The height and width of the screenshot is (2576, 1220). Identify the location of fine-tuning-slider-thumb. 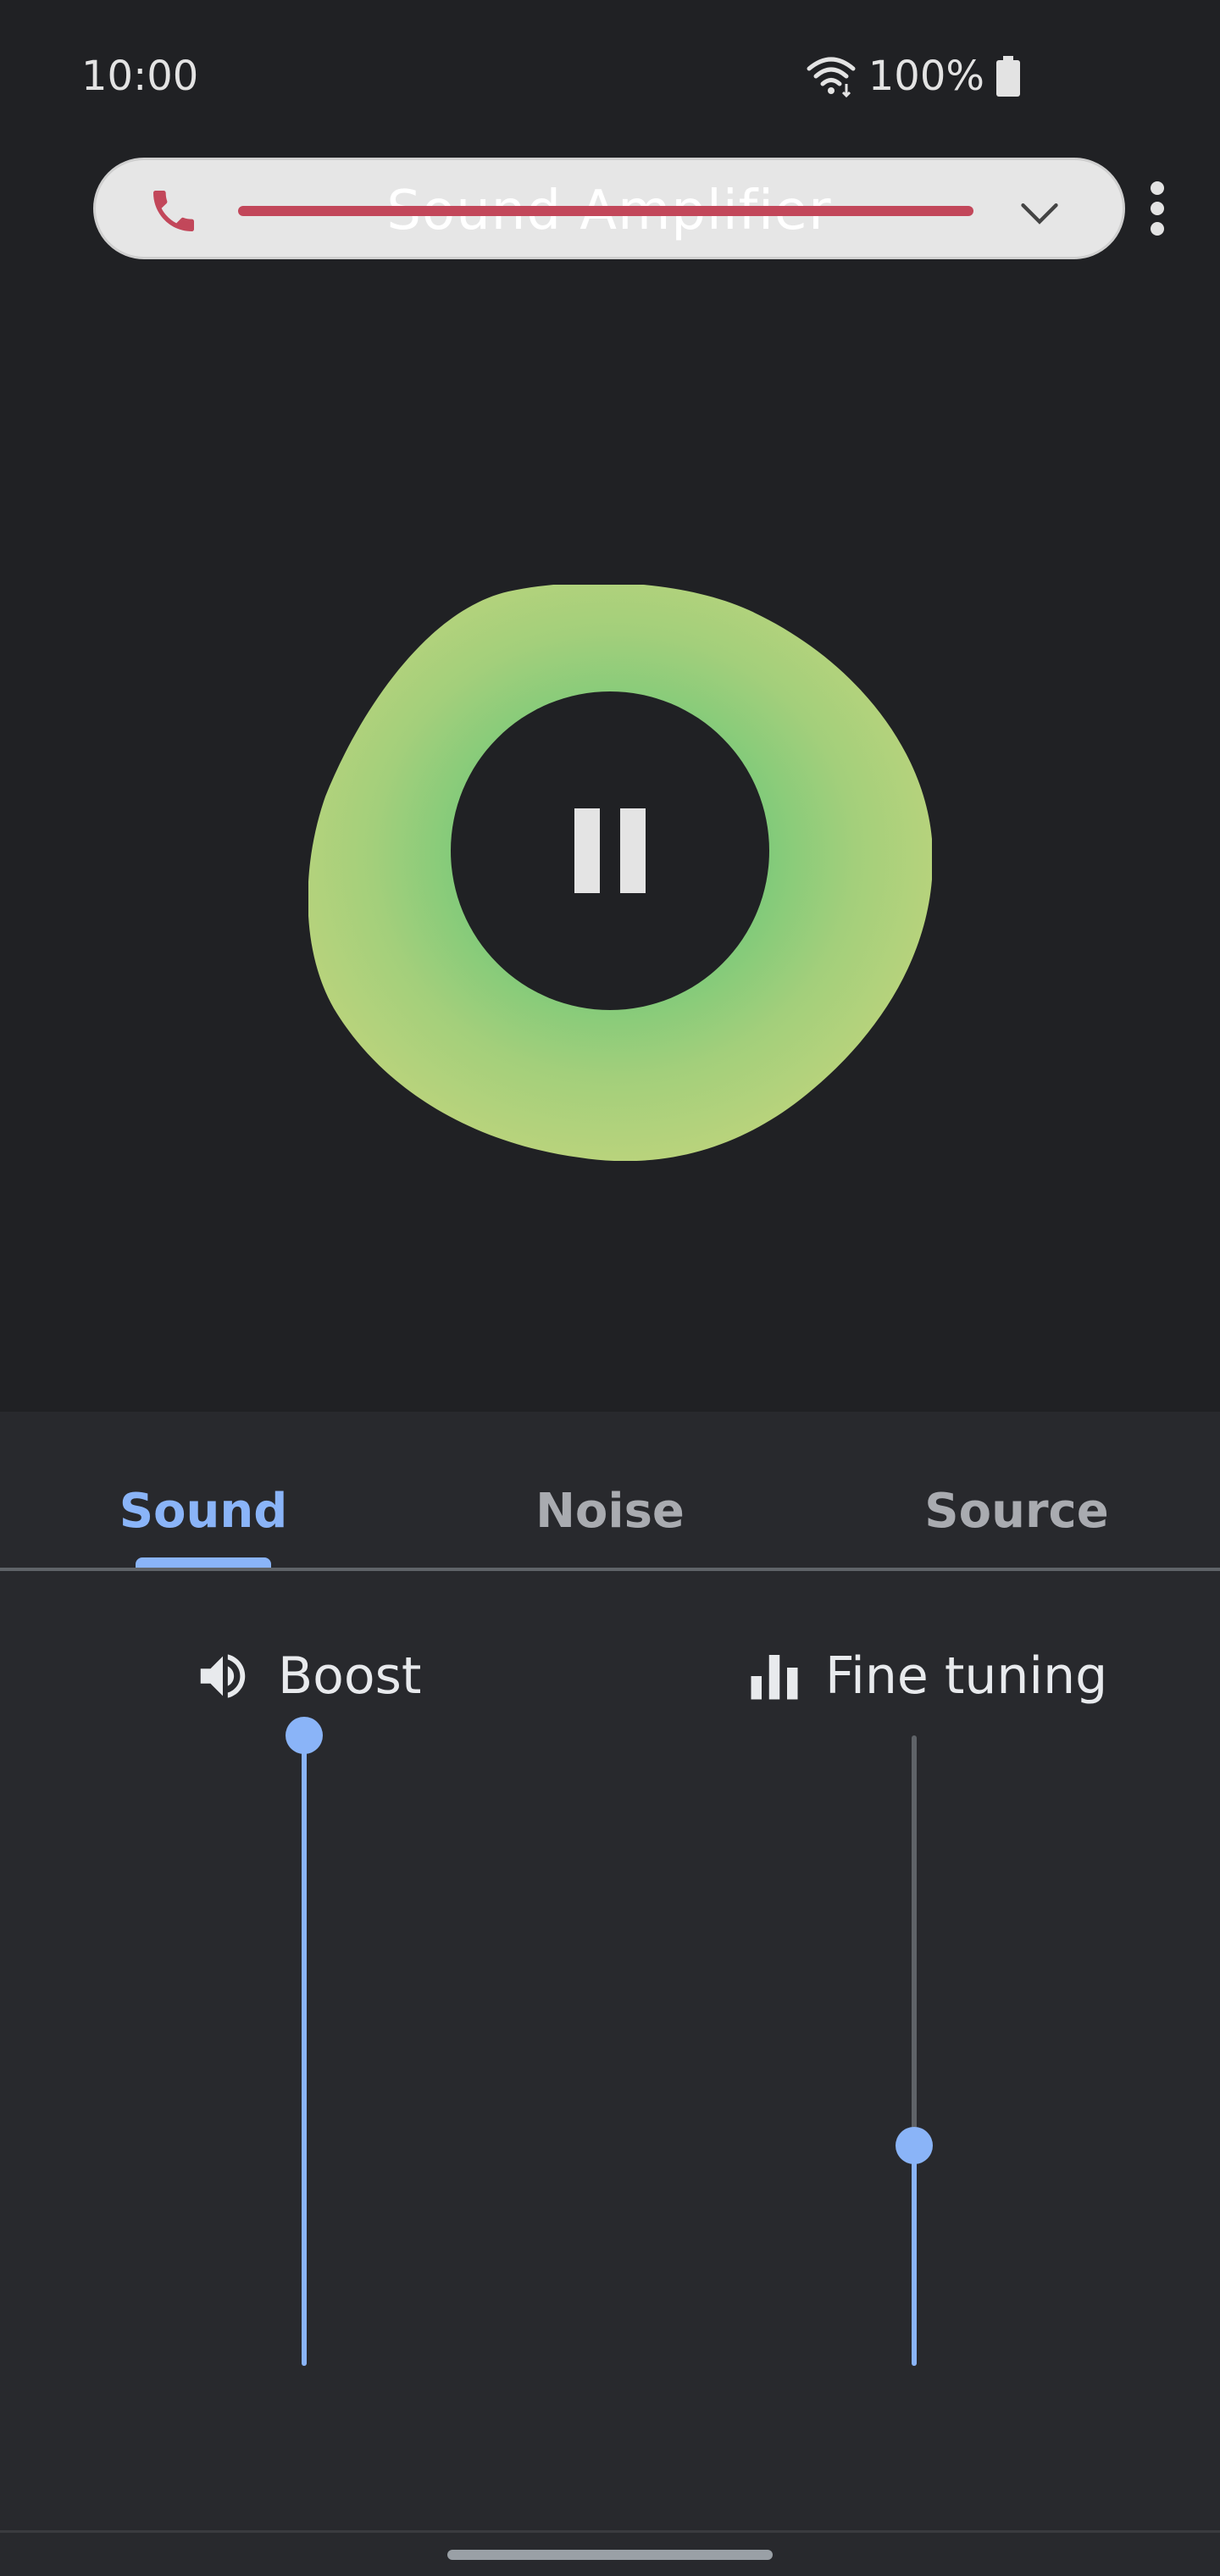
(914, 2145).